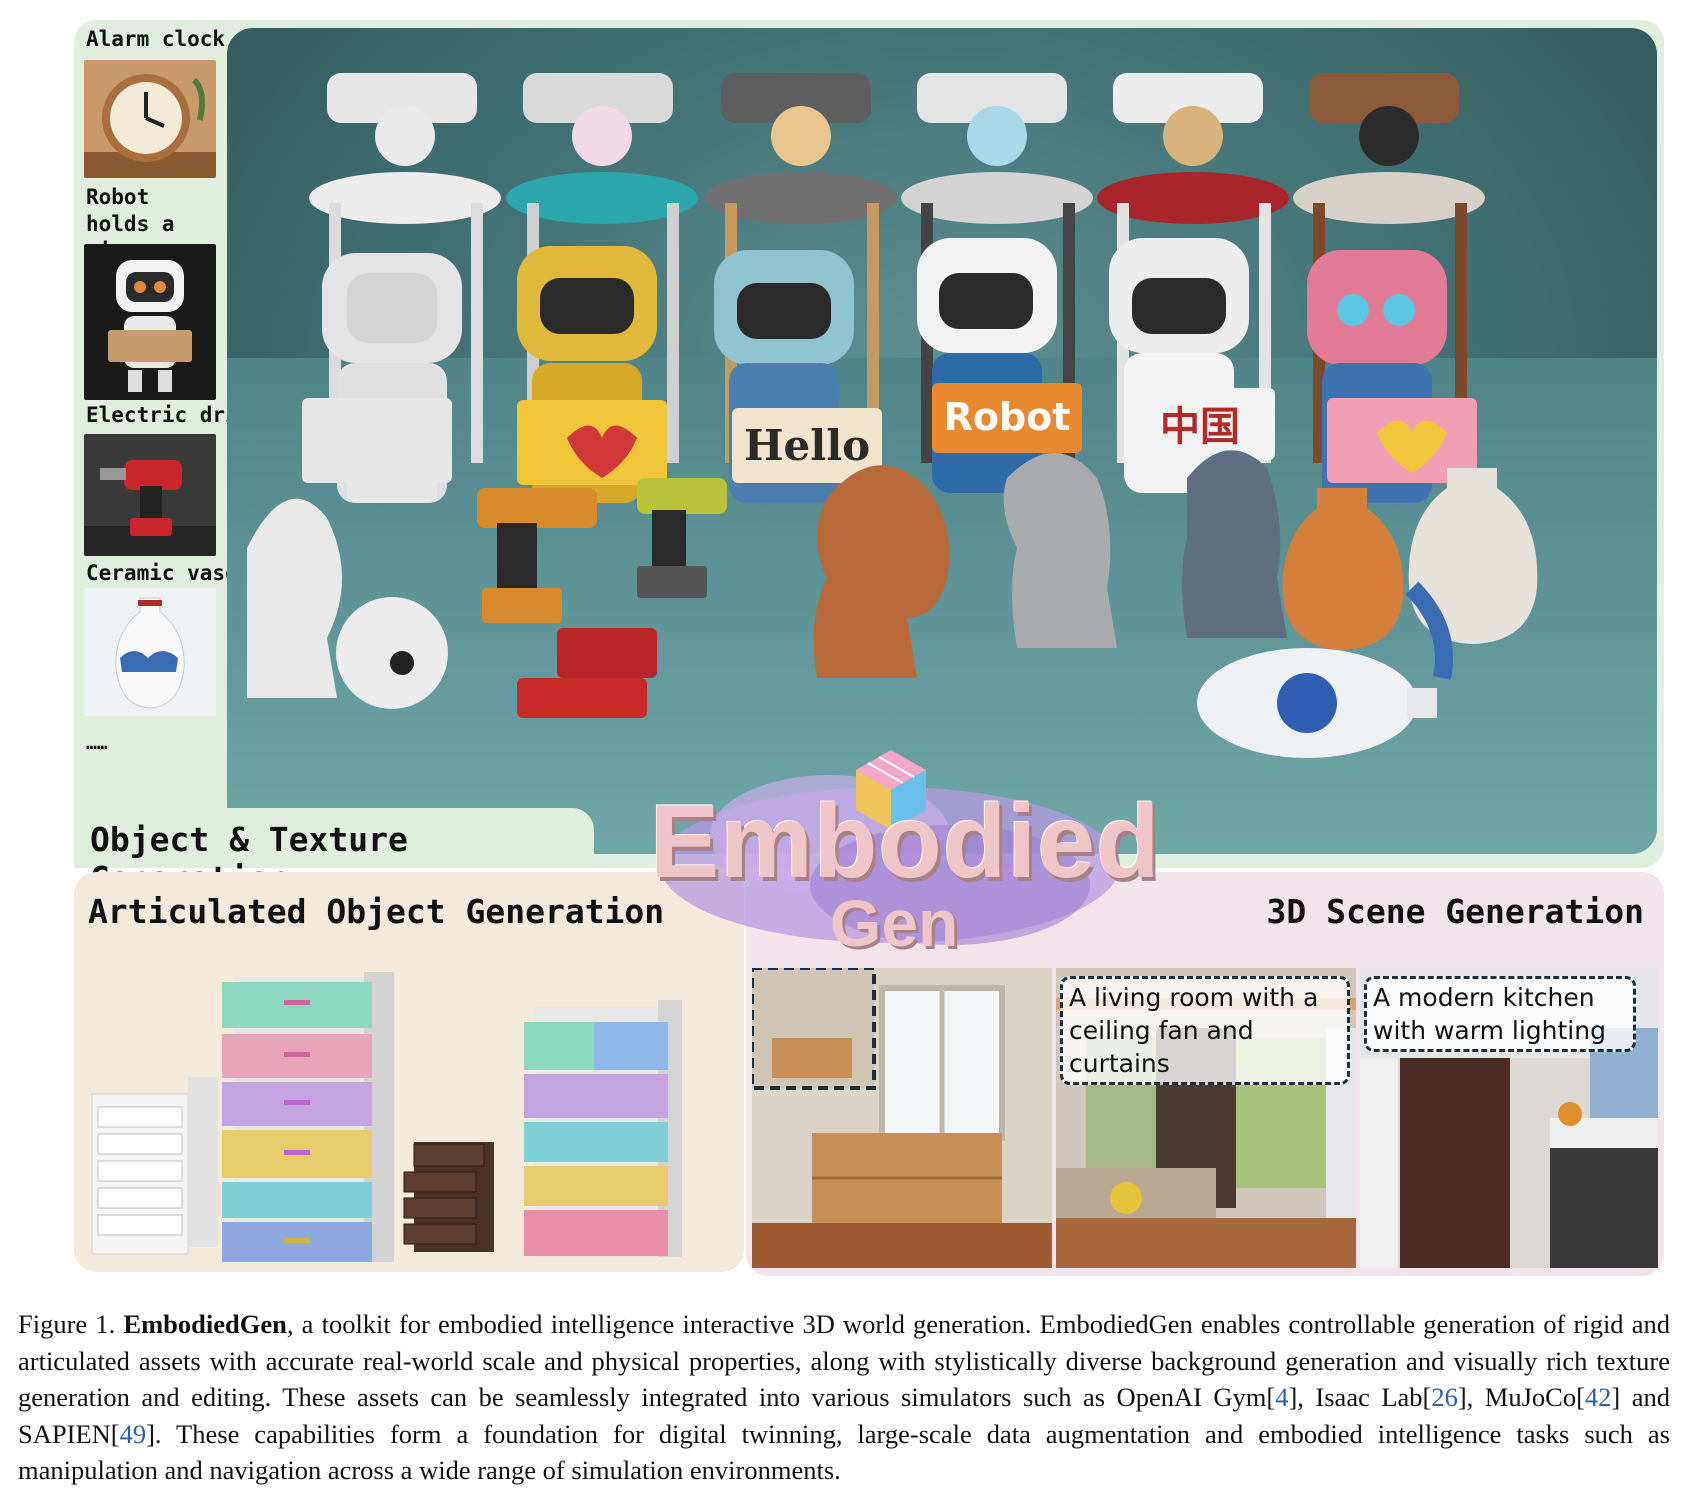 Image resolution: width=1688 pixels, height=1500 pixels. What do you see at coordinates (334, 853) in the screenshot?
I see `object-texture-title-box: Object & Texture Generation` at bounding box center [334, 853].